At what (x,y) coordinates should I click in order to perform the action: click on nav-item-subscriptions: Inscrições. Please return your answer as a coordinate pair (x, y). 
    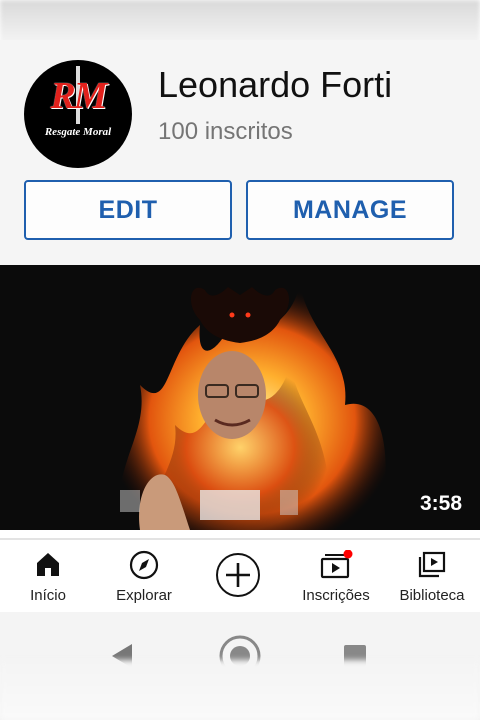
    Looking at the image, I should click on (336, 575).